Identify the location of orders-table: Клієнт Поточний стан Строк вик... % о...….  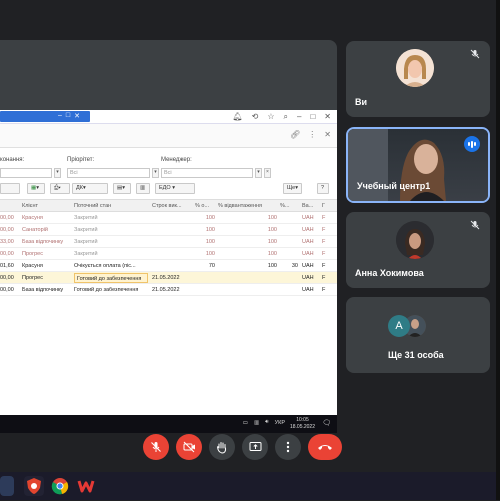
(168, 247).